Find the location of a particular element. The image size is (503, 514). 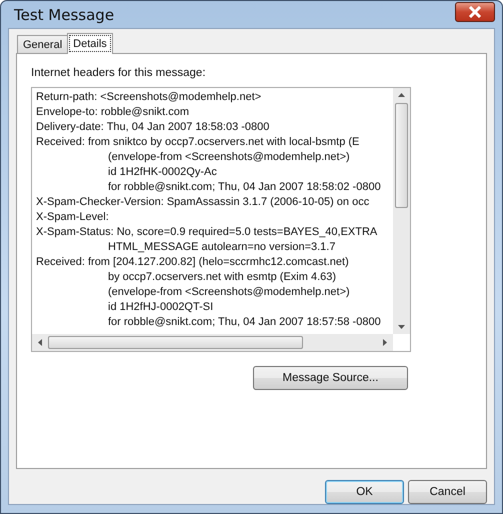

up-arrow-icon is located at coordinates (401, 95).